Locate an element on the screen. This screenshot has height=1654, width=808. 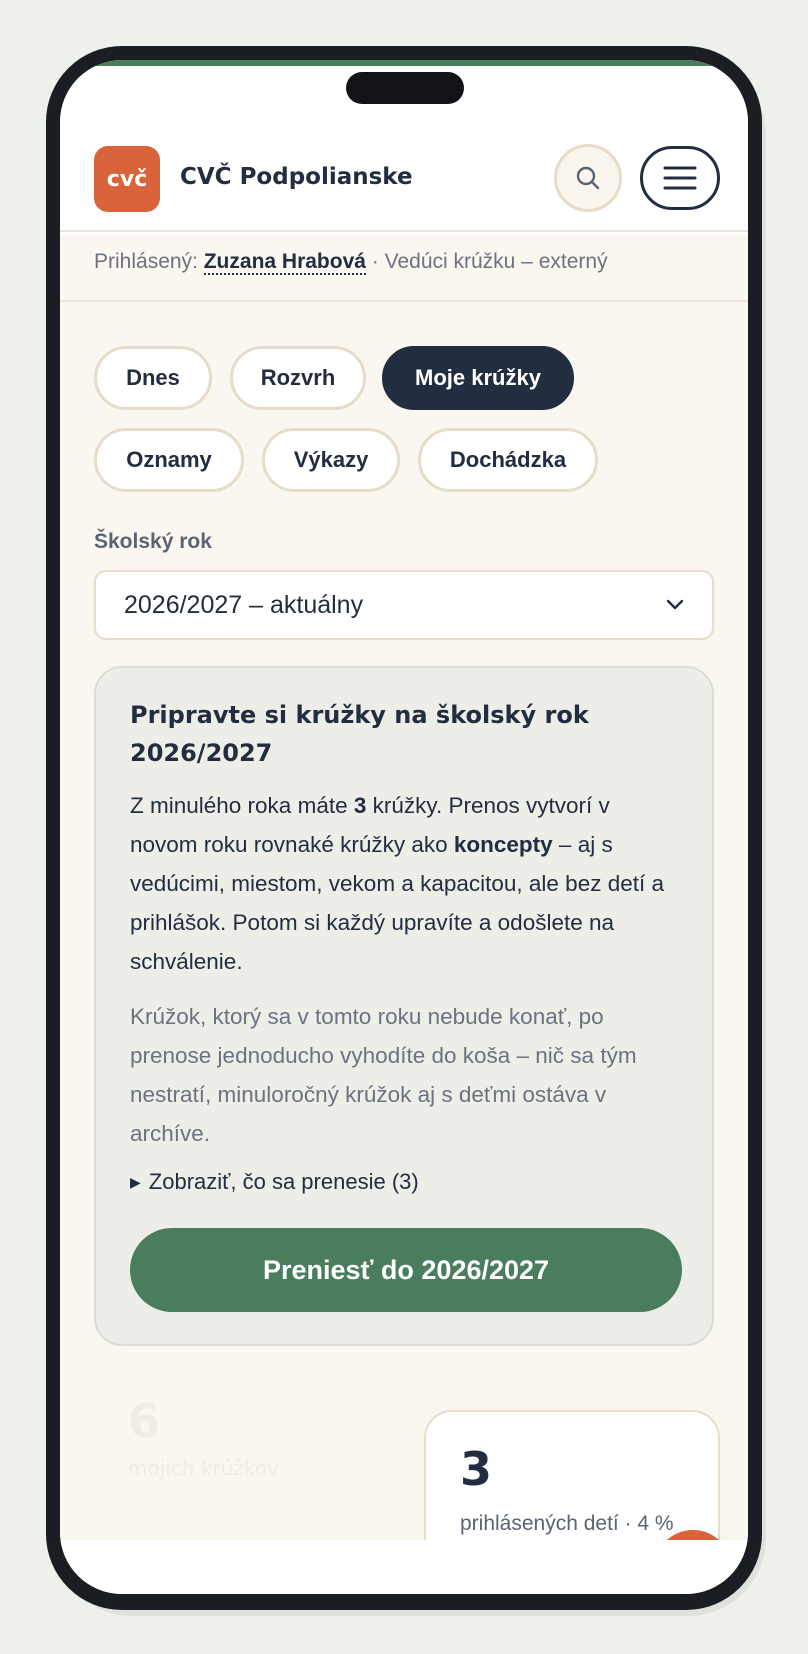
tab-oznamy: Oznamy is located at coordinates (169, 460).